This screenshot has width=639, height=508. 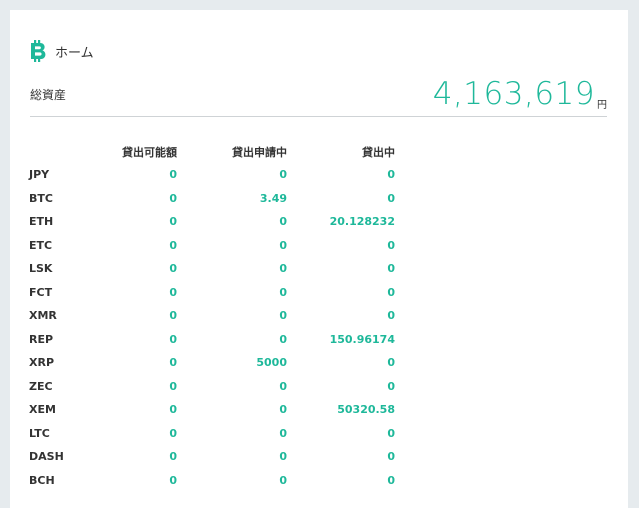 What do you see at coordinates (366, 410) in the screenshot?
I see `lending-cell: 50320.58` at bounding box center [366, 410].